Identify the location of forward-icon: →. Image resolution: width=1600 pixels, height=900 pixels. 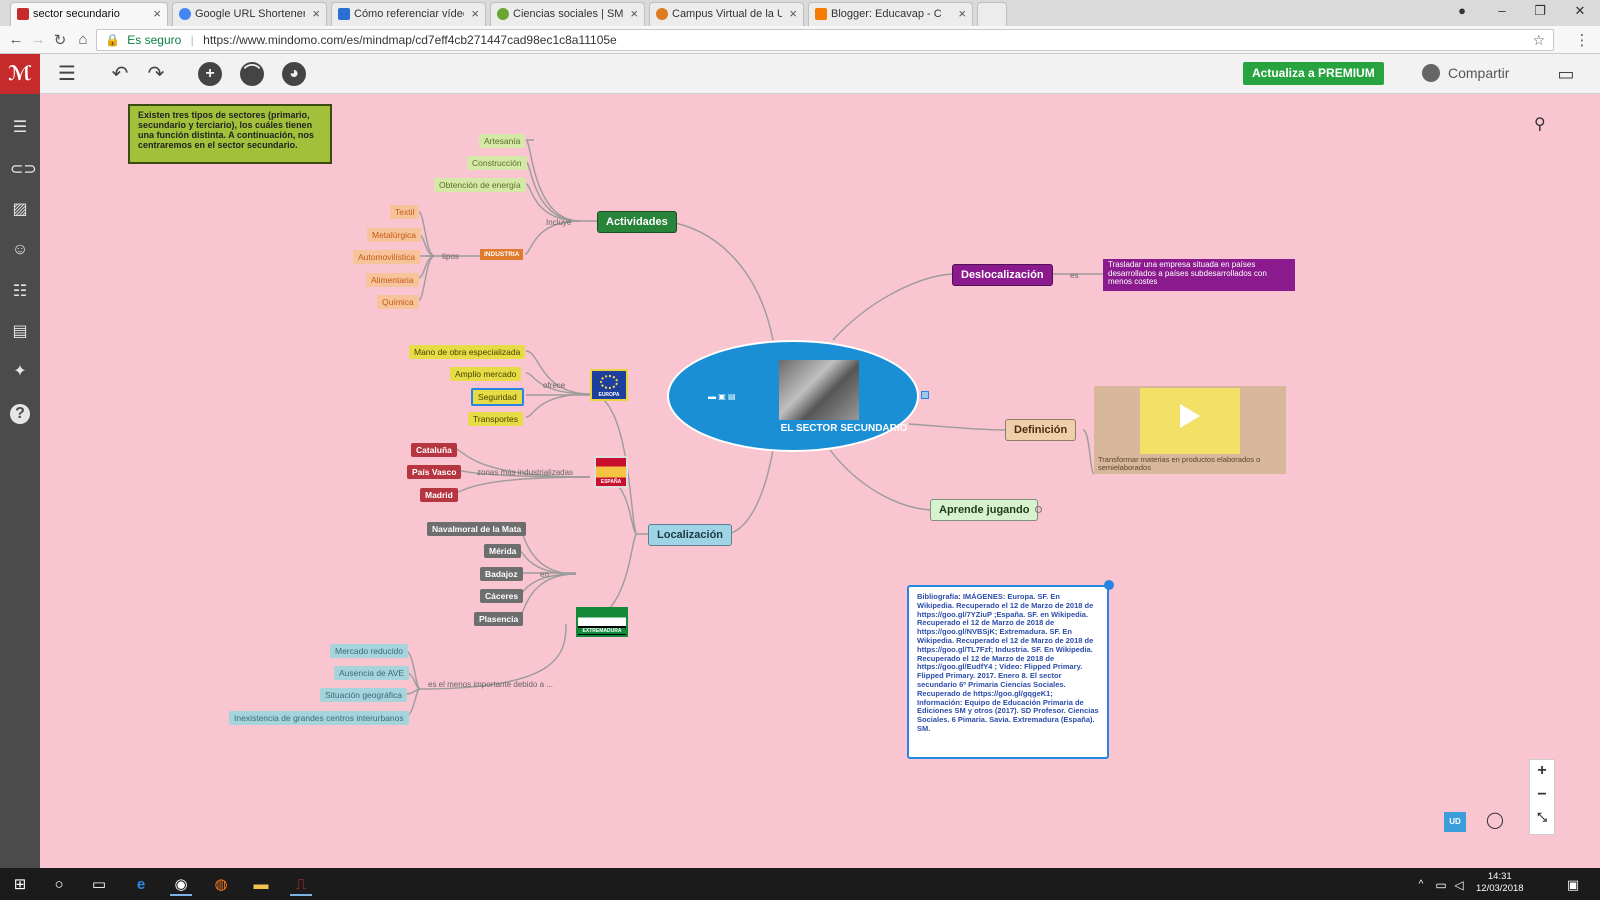
(38, 39).